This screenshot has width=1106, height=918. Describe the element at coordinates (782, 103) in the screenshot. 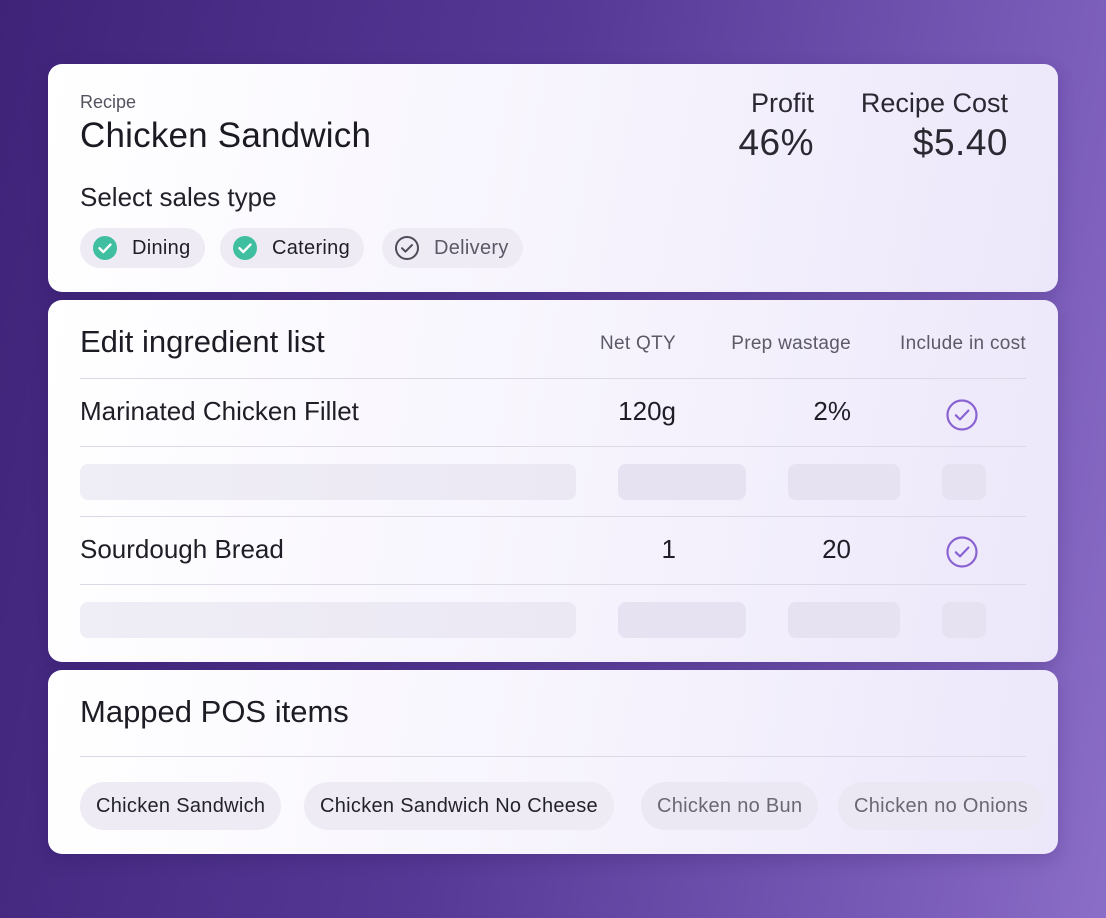

I see `profit-label: Profit` at that location.